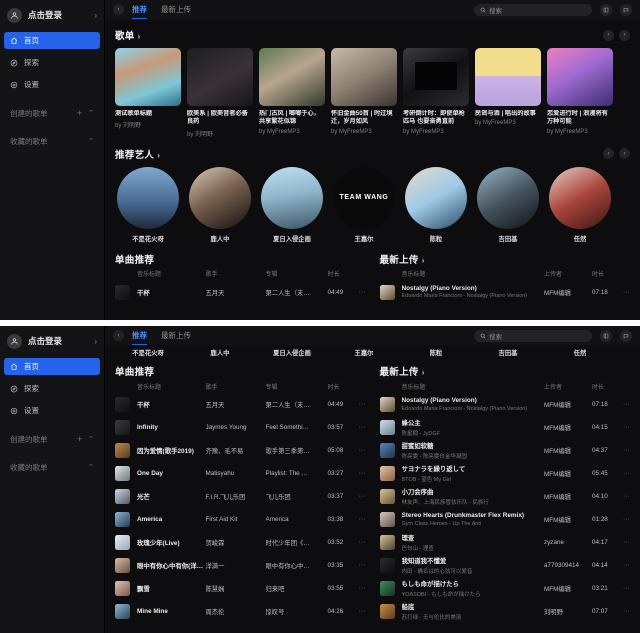 The width and height of the screenshot is (640, 633). What do you see at coordinates (504, 473) in the screenshot?
I see `table-row: サヨナラを繰り返して BTOB - 蓝色 My Girl MFM编辑 05:45 ···` at bounding box center [504, 473].